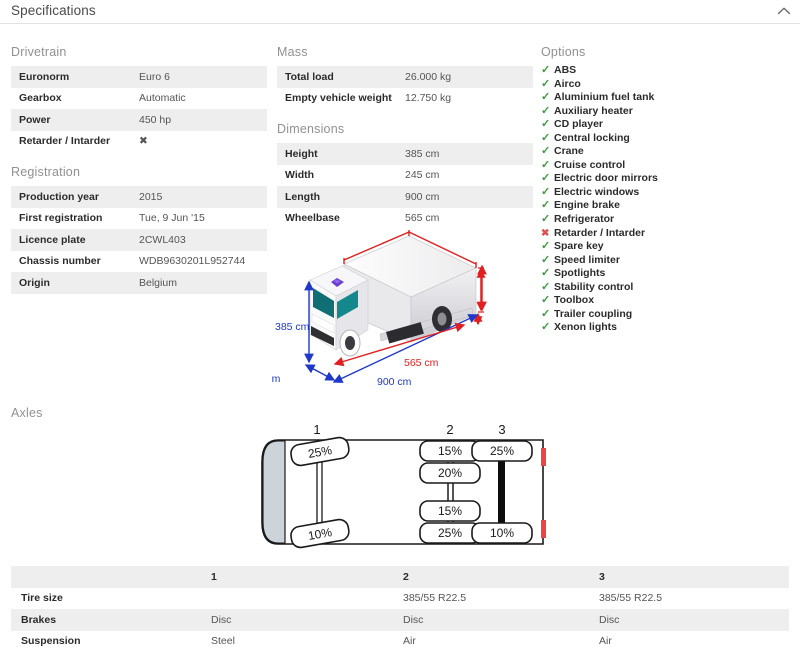  Describe the element at coordinates (593, 110) in the screenshot. I see `option-label: Auxiliary heater` at that location.